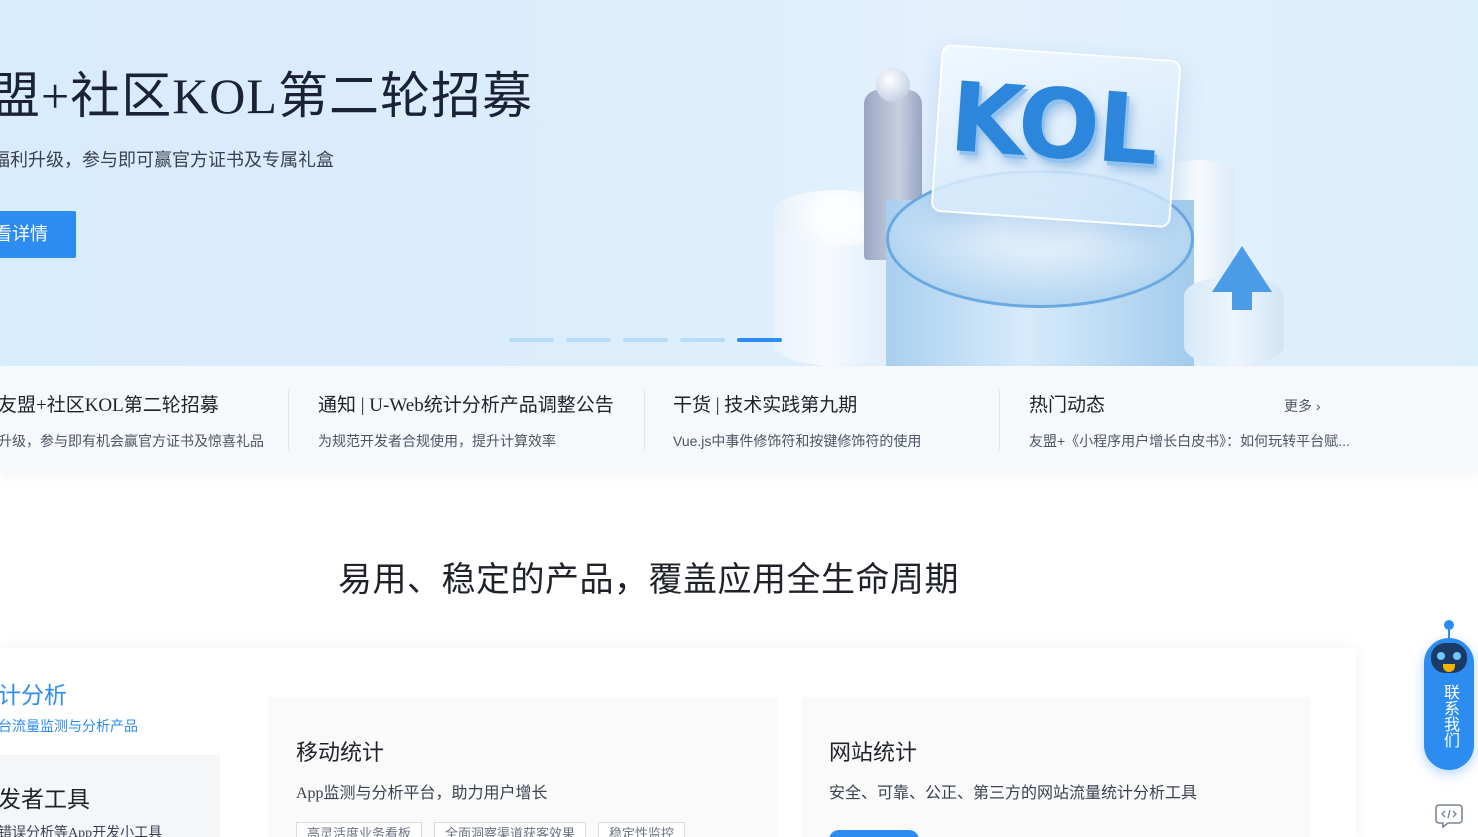  Describe the element at coordinates (893, 85) in the screenshot. I see `illustration-ball` at that location.